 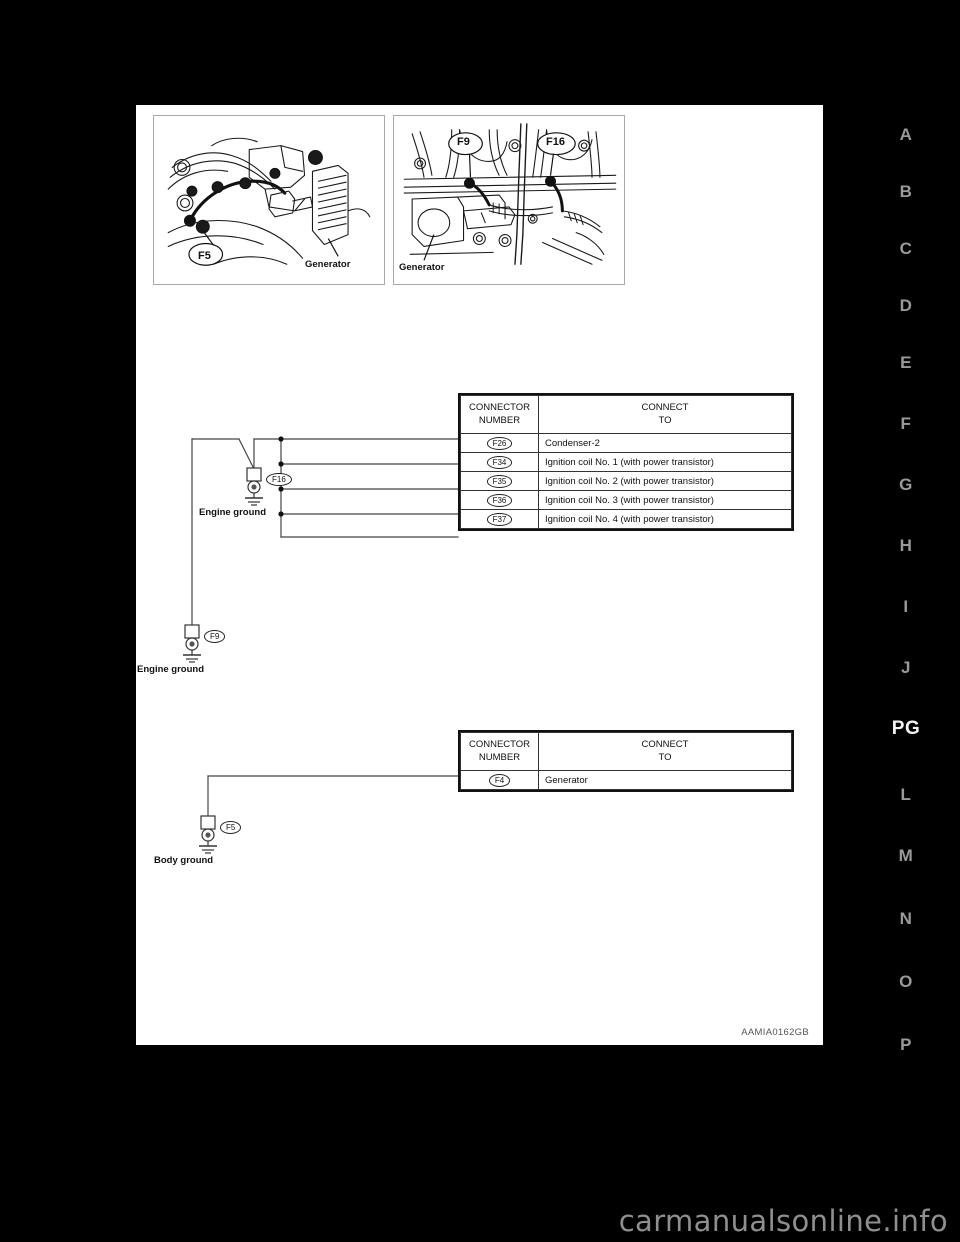 I want to click on ground-symbol-f16, so click(x=254, y=486).